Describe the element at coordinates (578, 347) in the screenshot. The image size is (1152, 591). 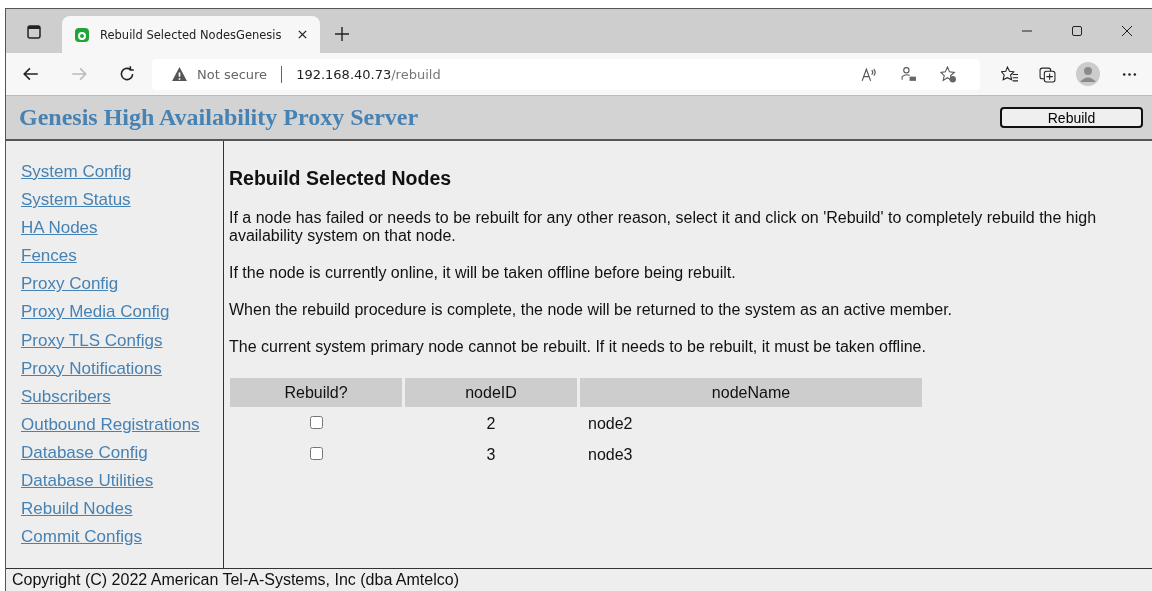
I see `paragraph: The current system primary node cannot be rebuilt. If it needs to be rebuilt, it must be taken offline.` at that location.